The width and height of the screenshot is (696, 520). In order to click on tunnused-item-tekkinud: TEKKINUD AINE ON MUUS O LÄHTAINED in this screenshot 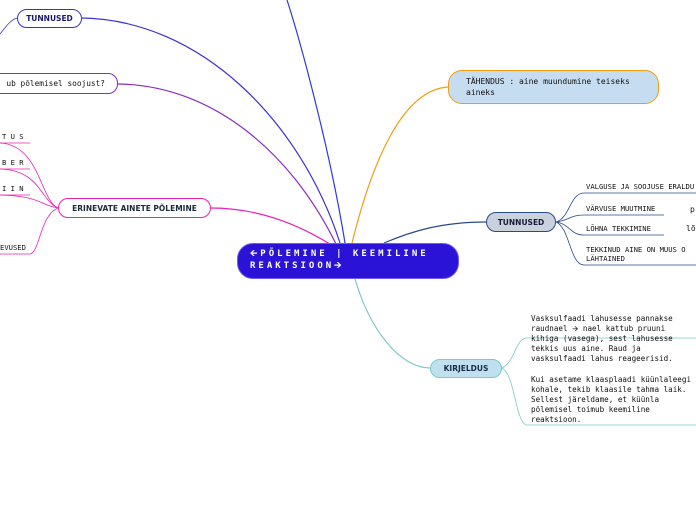, I will do `click(641, 254)`.